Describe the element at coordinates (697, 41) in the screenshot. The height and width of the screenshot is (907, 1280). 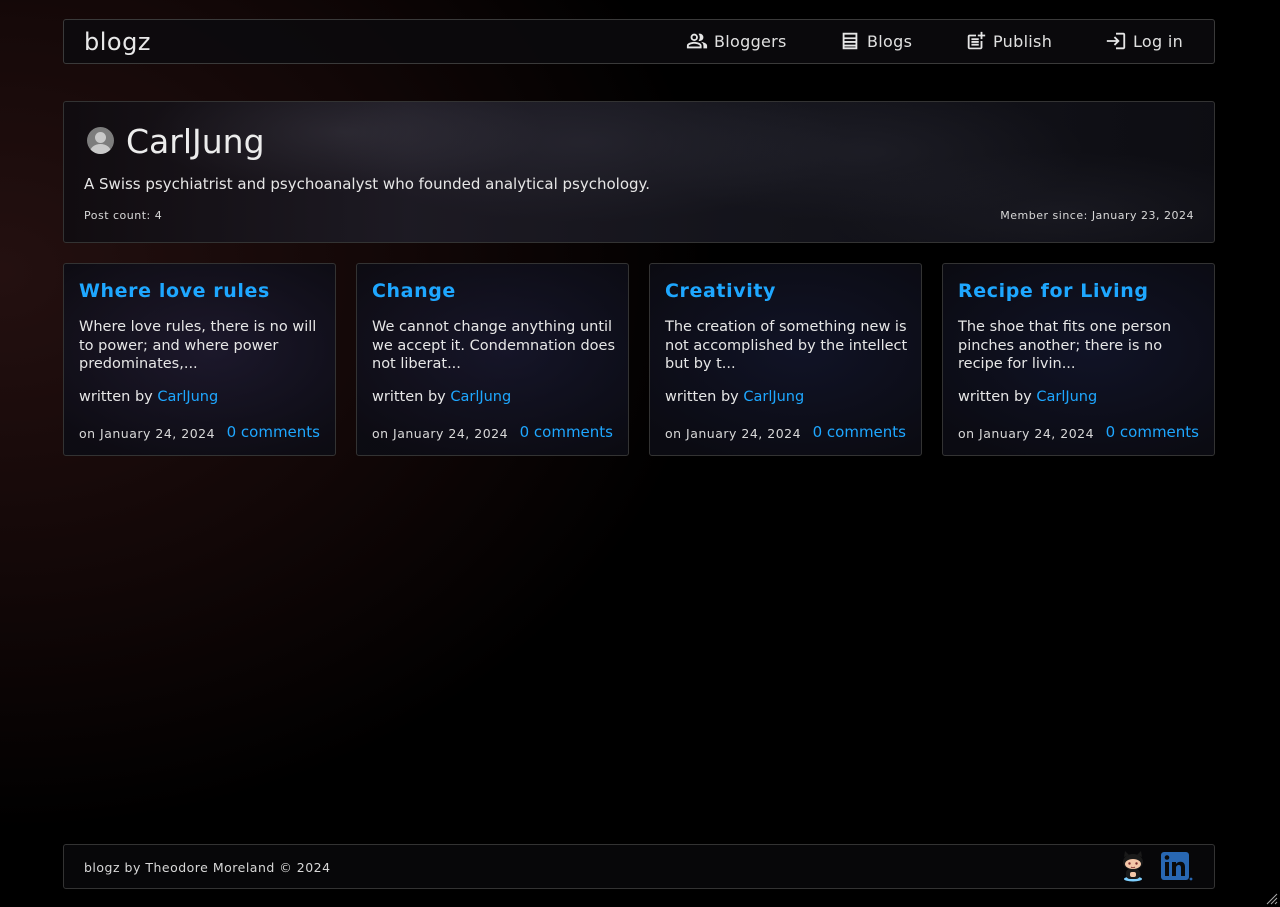
I see `people-icon` at that location.